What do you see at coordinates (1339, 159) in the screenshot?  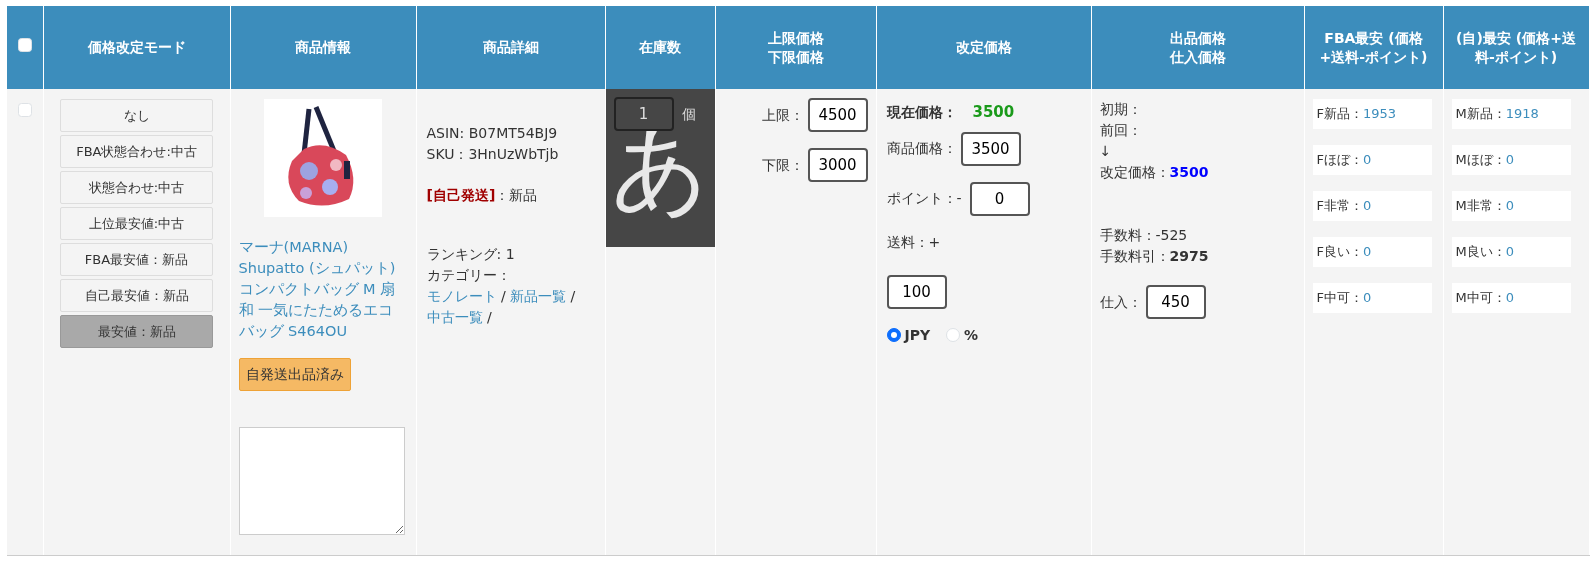 I see `offer-label: Fほぼ：` at bounding box center [1339, 159].